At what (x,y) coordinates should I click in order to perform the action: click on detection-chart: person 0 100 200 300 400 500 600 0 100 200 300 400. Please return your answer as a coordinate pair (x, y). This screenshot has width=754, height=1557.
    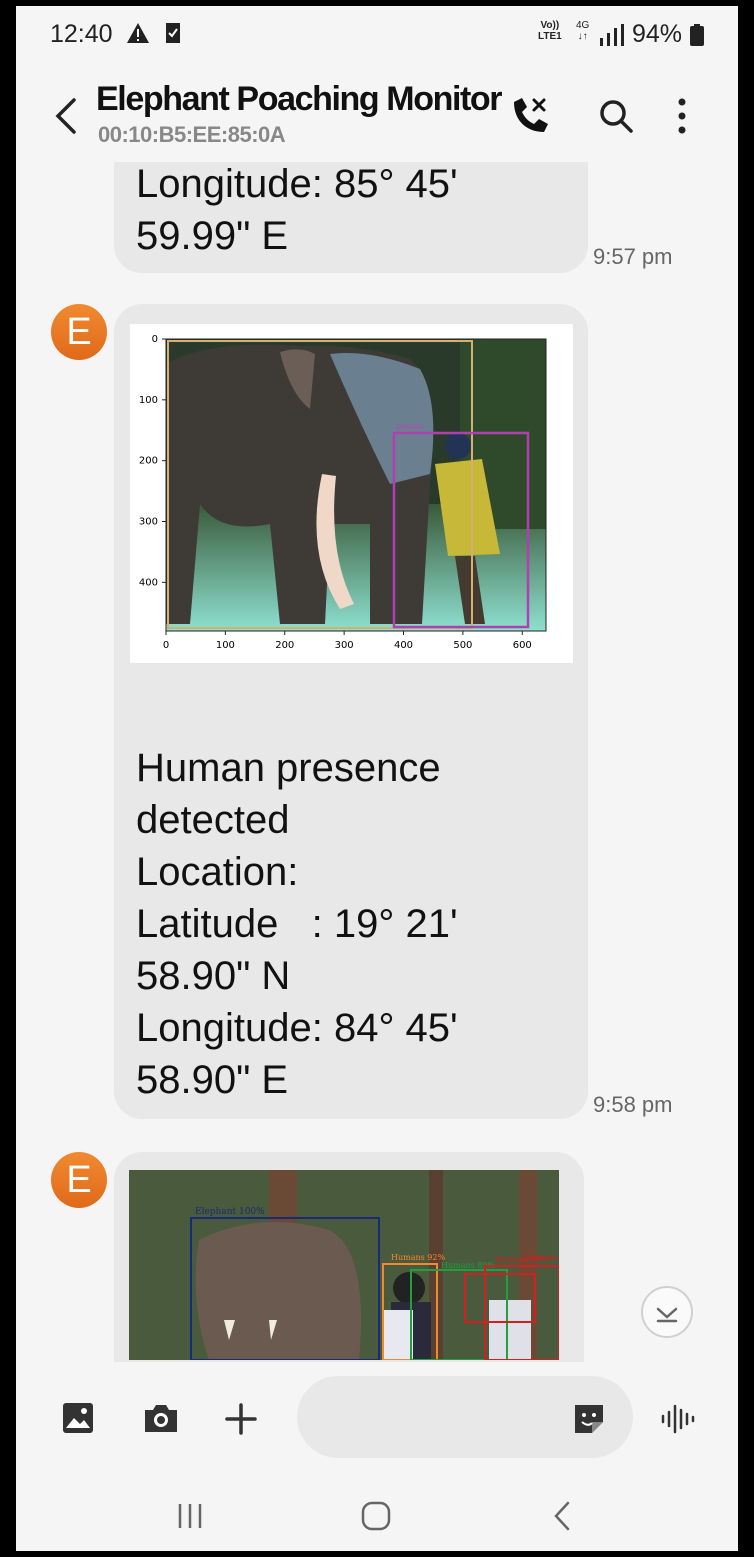
    Looking at the image, I should click on (343, 492).